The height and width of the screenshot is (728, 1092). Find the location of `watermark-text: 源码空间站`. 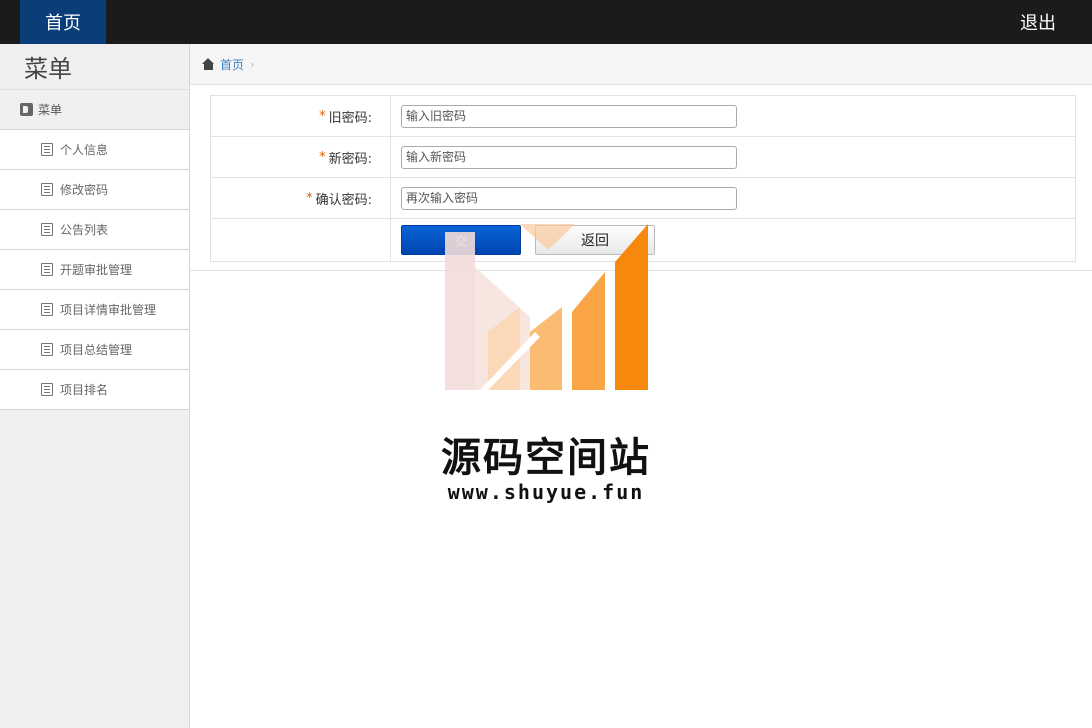

watermark-text: 源码空间站 is located at coordinates (546, 458).